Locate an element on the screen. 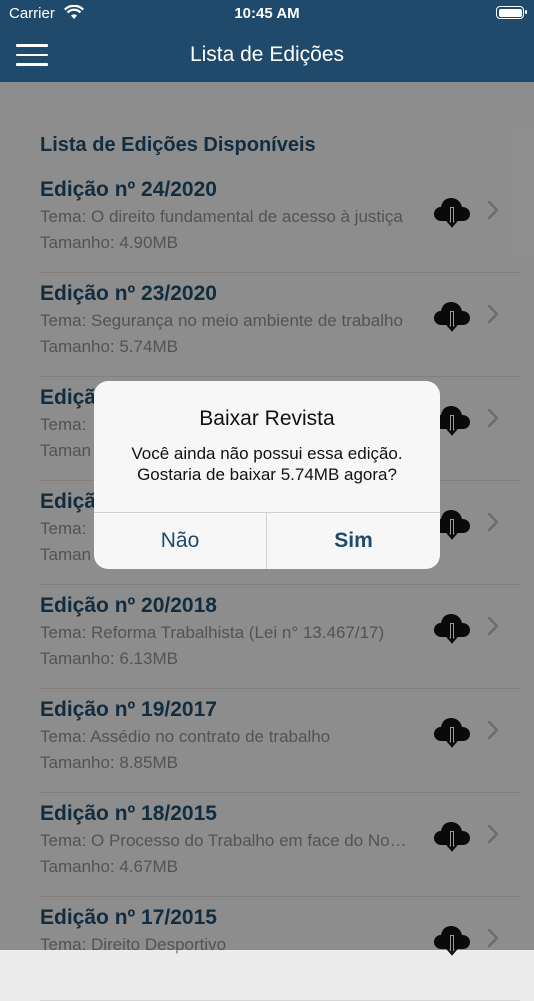 The image size is (534, 1001). clock: 10:45 AM is located at coordinates (267, 13).